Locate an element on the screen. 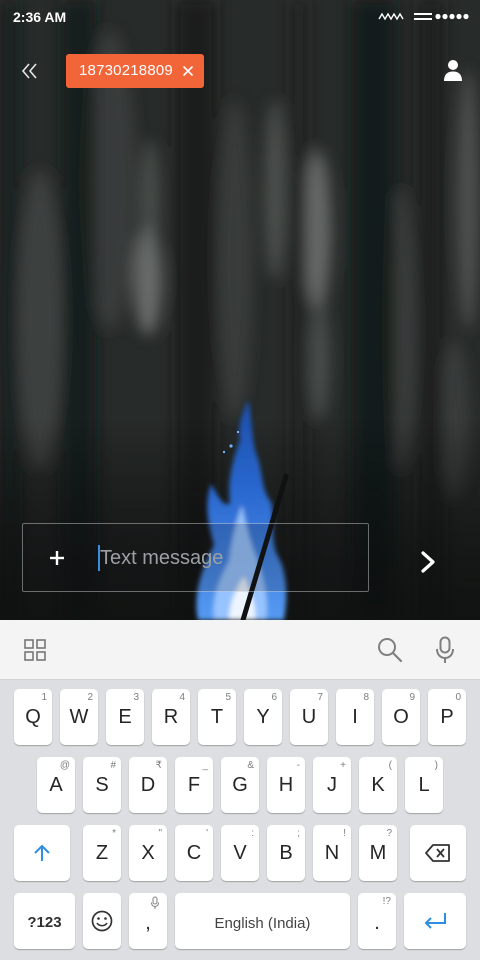 This screenshot has width=480, height=960. shift-icon is located at coordinates (42, 852).